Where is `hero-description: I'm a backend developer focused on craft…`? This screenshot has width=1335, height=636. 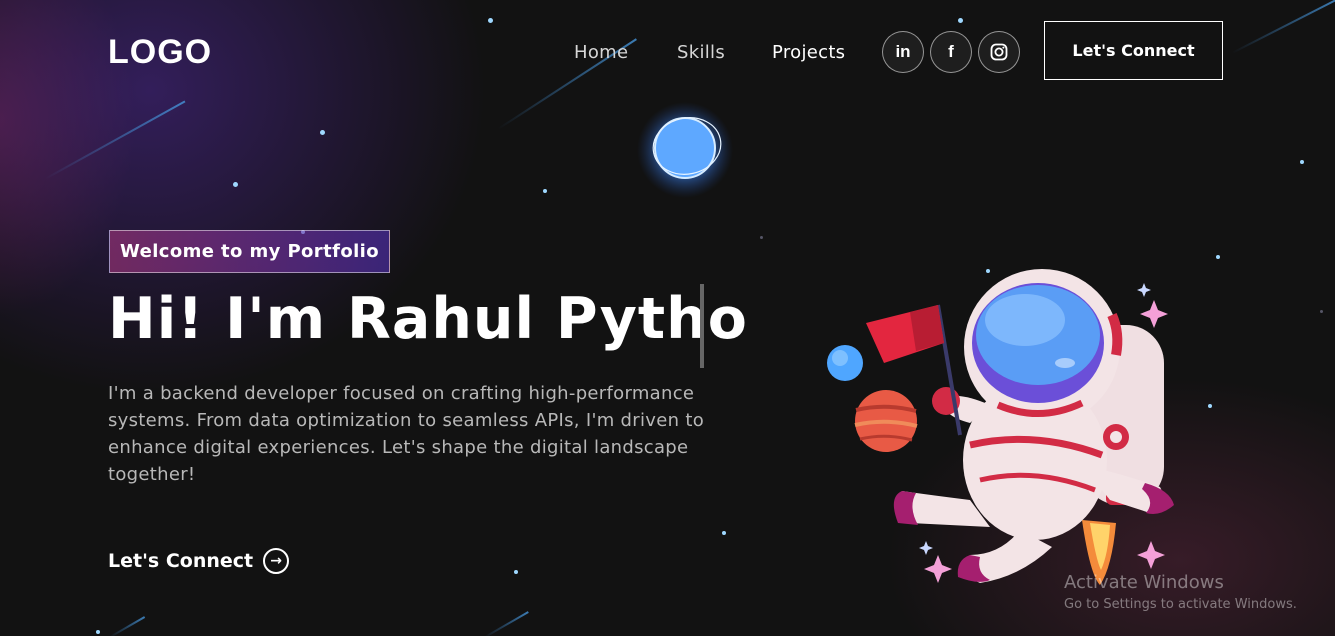
hero-description: I'm a backend developer focused on craft… is located at coordinates (406, 434).